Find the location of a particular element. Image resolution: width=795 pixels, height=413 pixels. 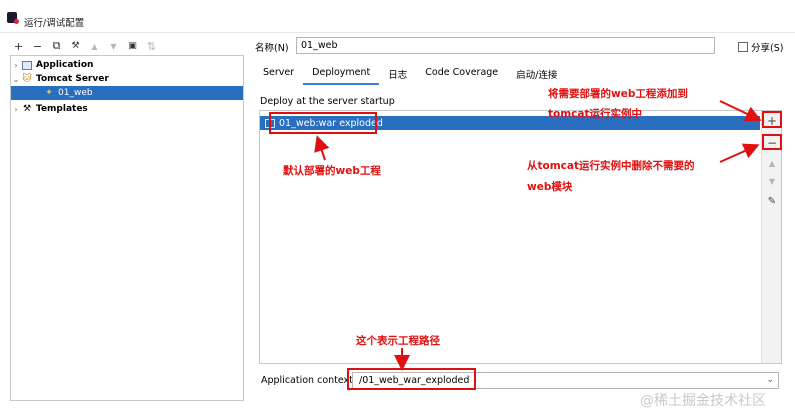

add-icon: + is located at coordinates (18, 46).